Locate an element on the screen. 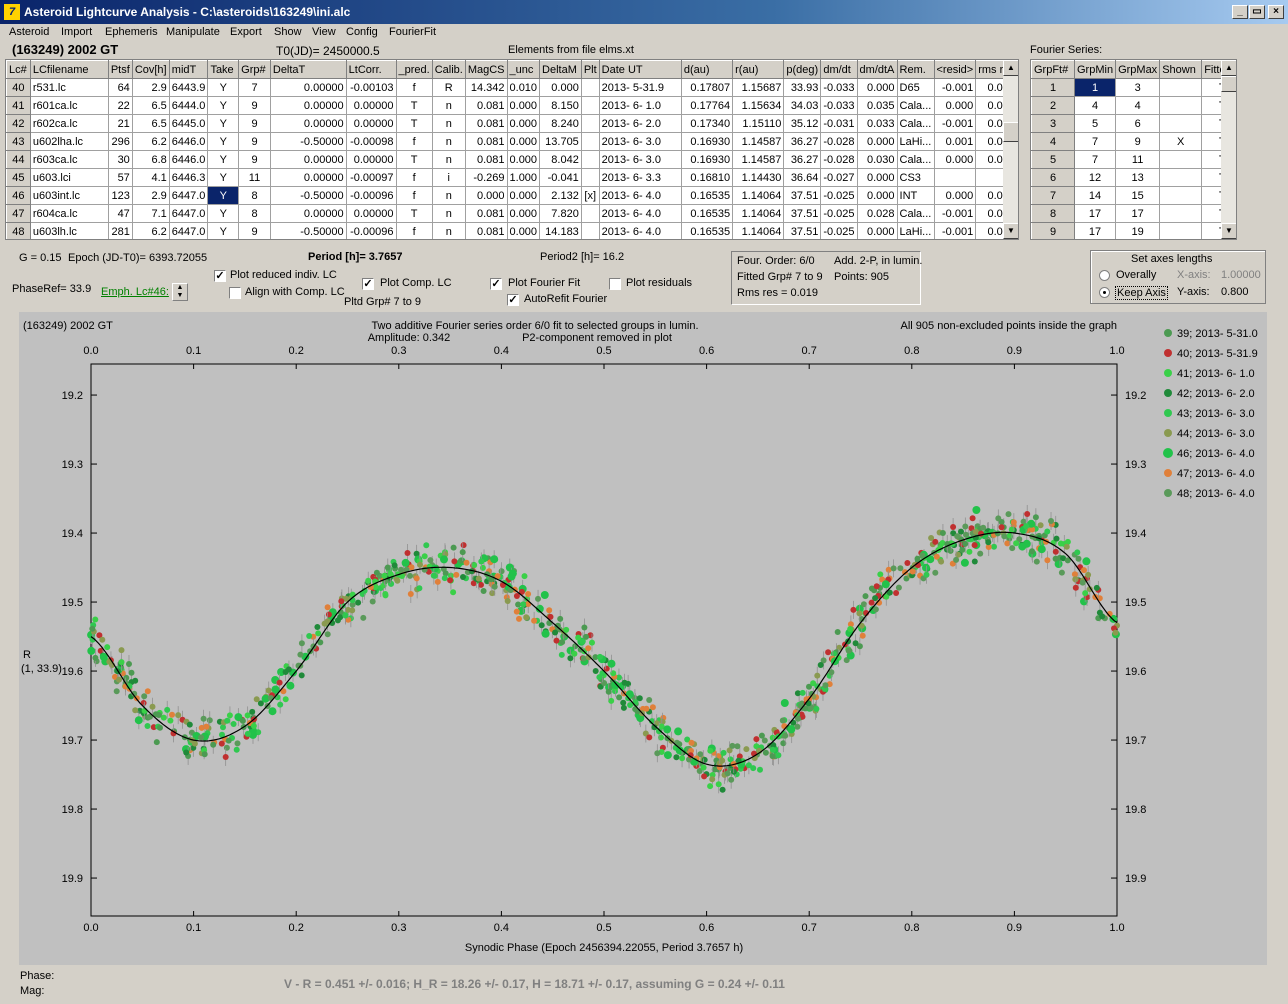 The height and width of the screenshot is (1004, 1288). lc-cell: 8.042 is located at coordinates (560, 159).